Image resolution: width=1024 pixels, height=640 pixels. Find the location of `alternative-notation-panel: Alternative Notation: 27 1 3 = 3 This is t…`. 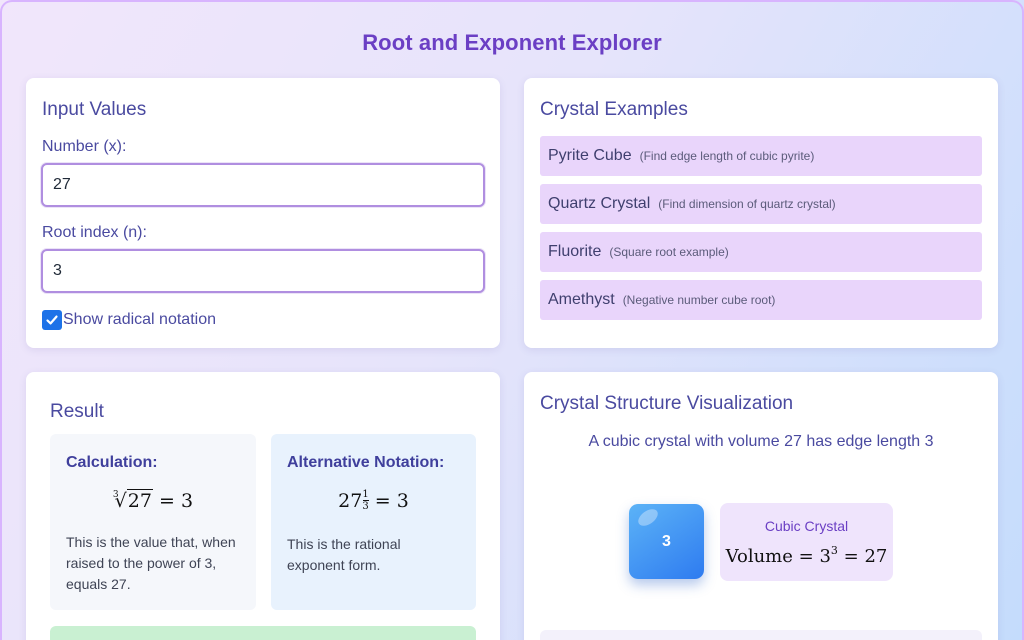

alternative-notation-panel: Alternative Notation: 27 1 3 = 3 This is t… is located at coordinates (373, 522).